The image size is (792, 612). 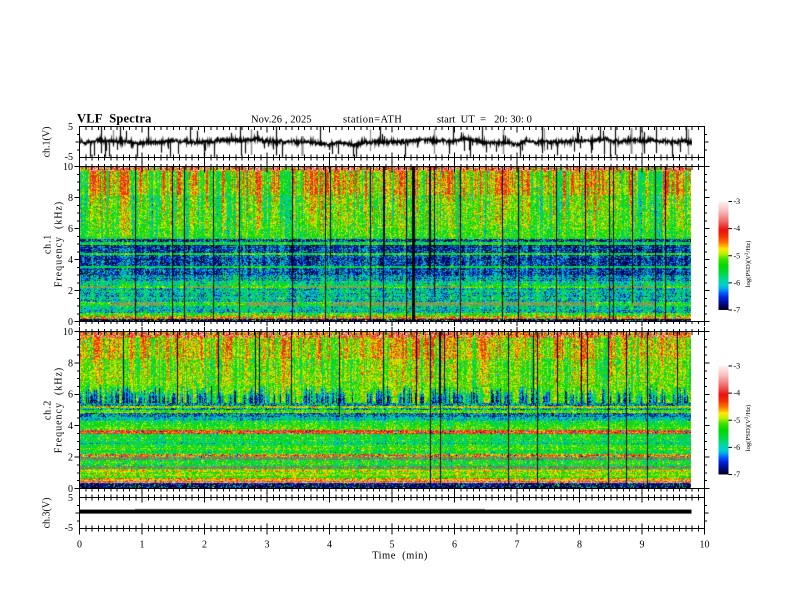 What do you see at coordinates (372, 120) in the screenshot?
I see `svg-text: station=ATH` at bounding box center [372, 120].